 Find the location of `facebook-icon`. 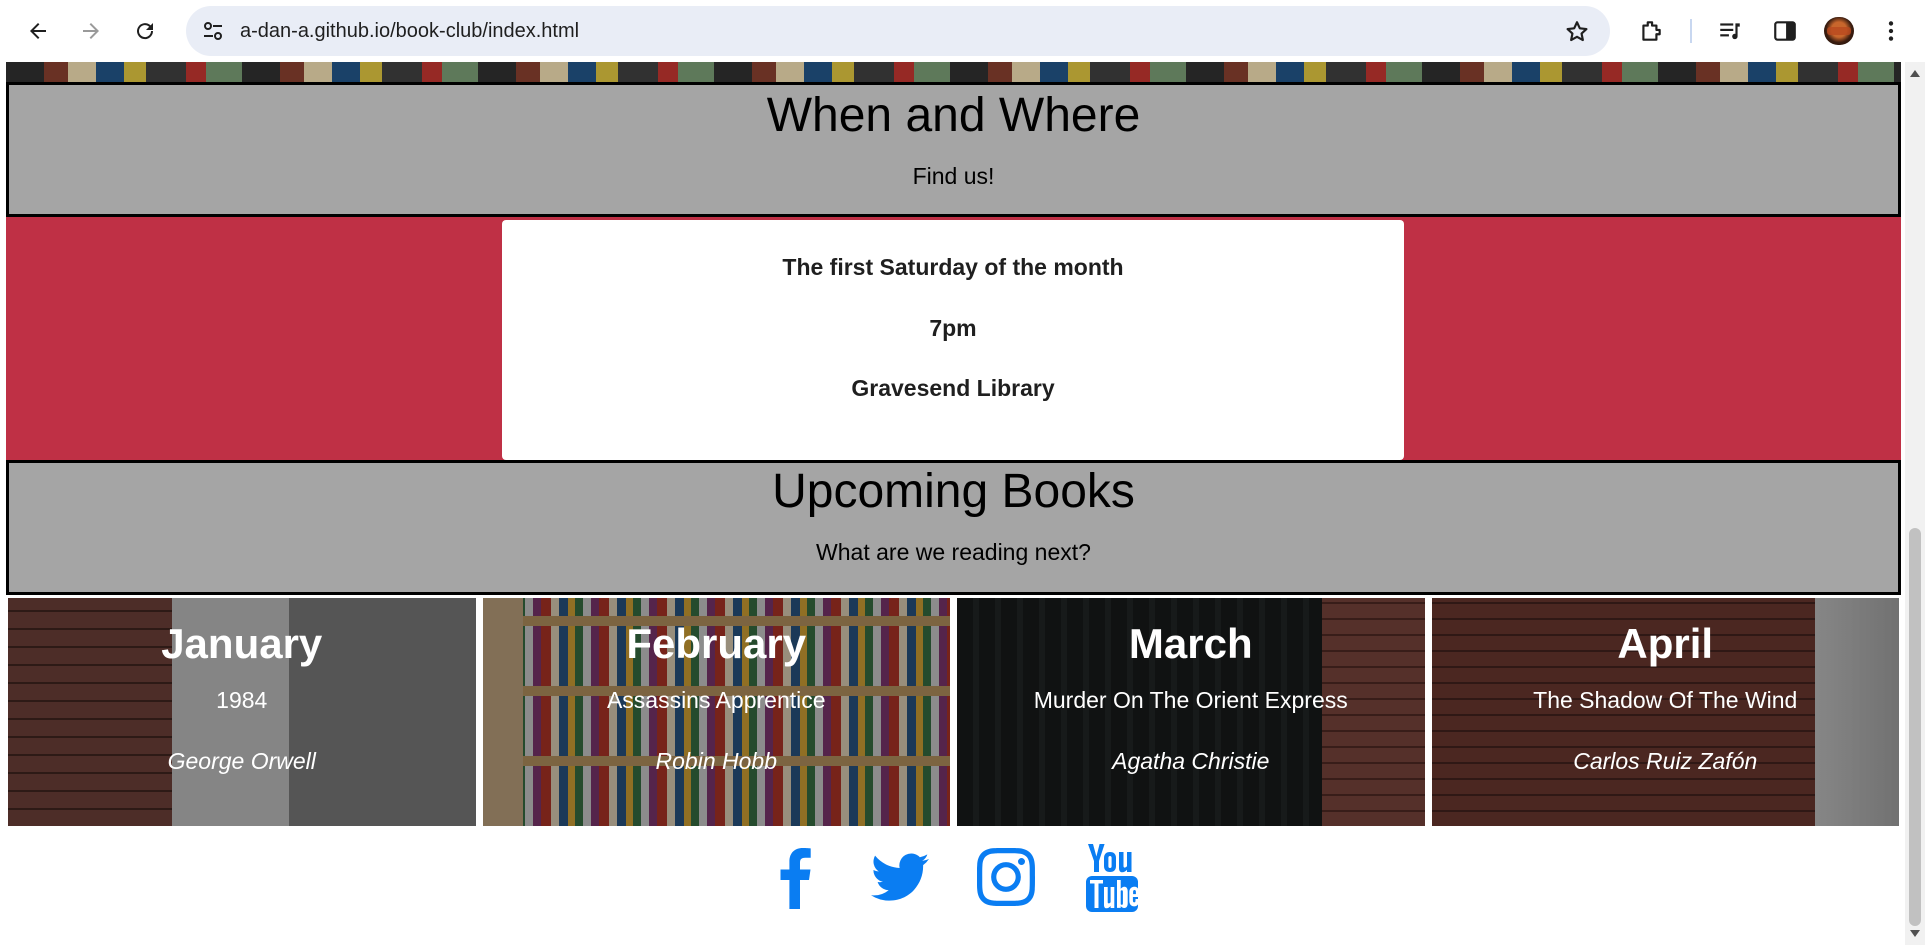

facebook-icon is located at coordinates (794, 877).